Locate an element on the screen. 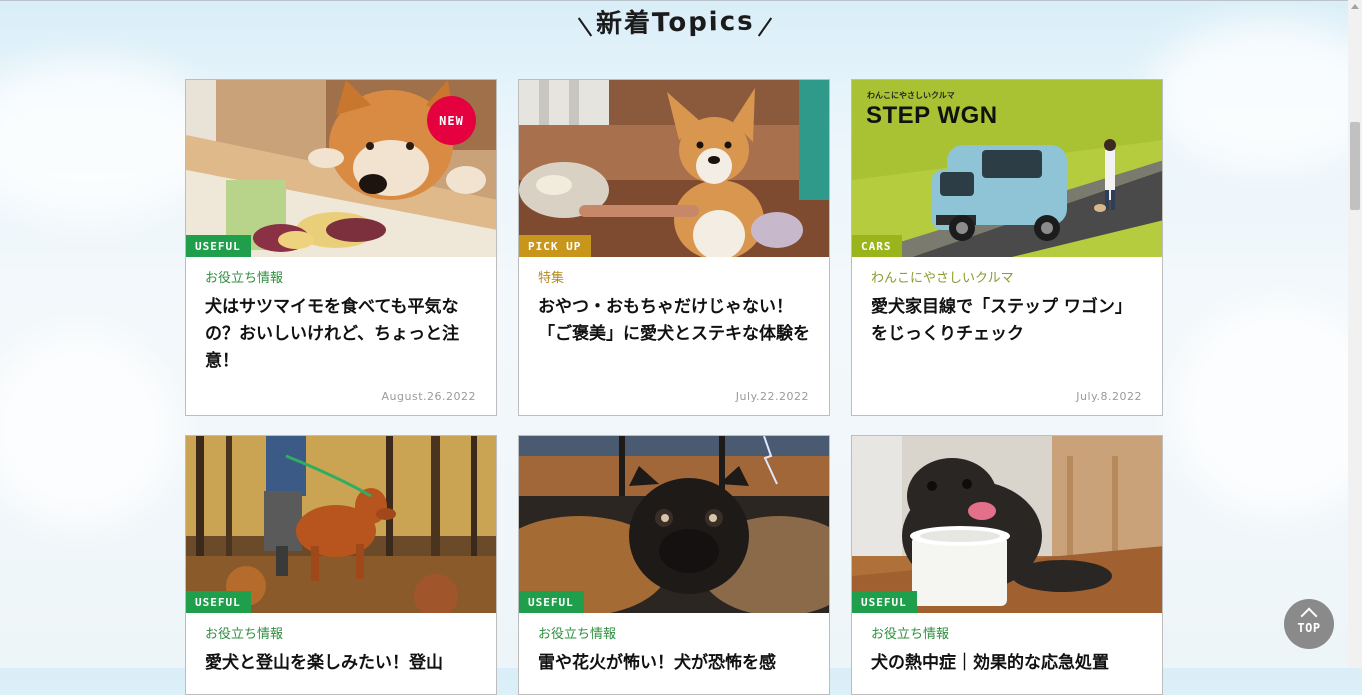 Image resolution: width=1362 pixels, height=695 pixels. vertical-scrollbar is located at coordinates (1355, 334).